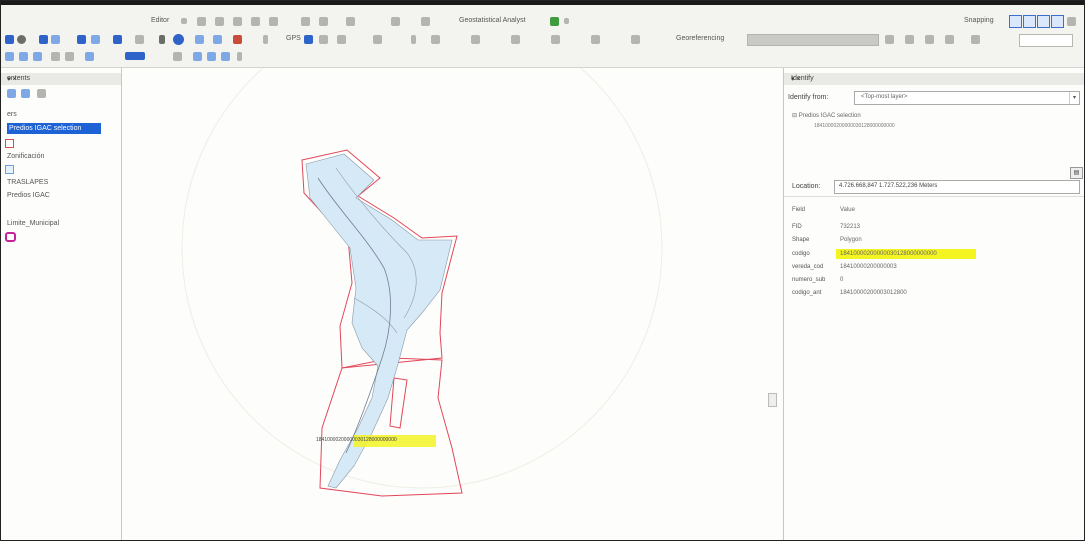 The width and height of the screenshot is (1085, 541). I want to click on georef-scale-input, so click(1046, 40).